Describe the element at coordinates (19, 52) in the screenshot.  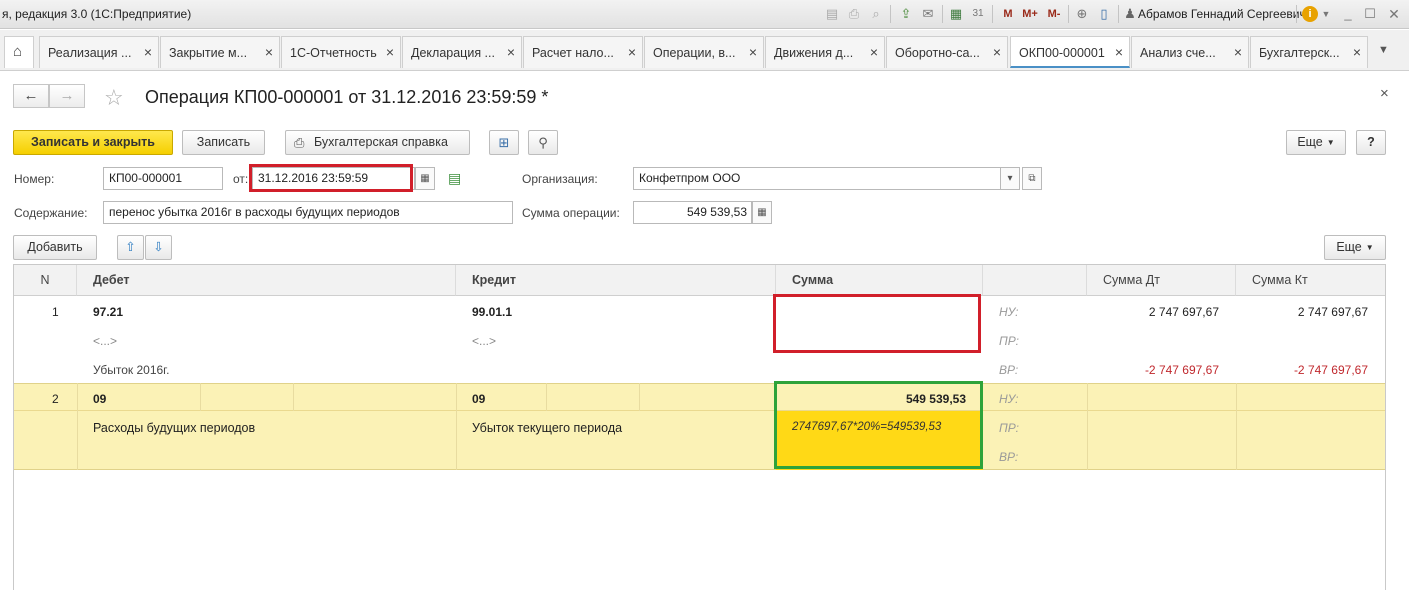
I see `home-tab: ⌂` at that location.